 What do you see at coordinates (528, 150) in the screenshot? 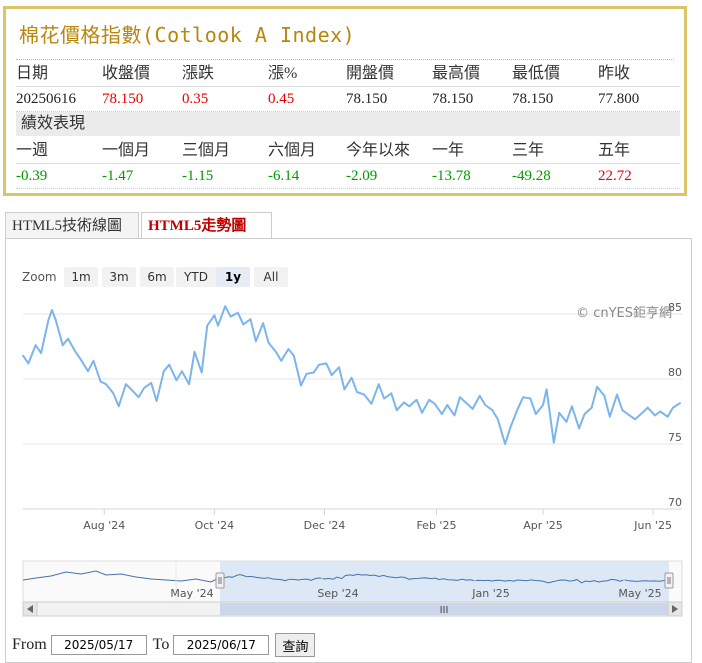
I see `perf-header-3y: 三年` at bounding box center [528, 150].